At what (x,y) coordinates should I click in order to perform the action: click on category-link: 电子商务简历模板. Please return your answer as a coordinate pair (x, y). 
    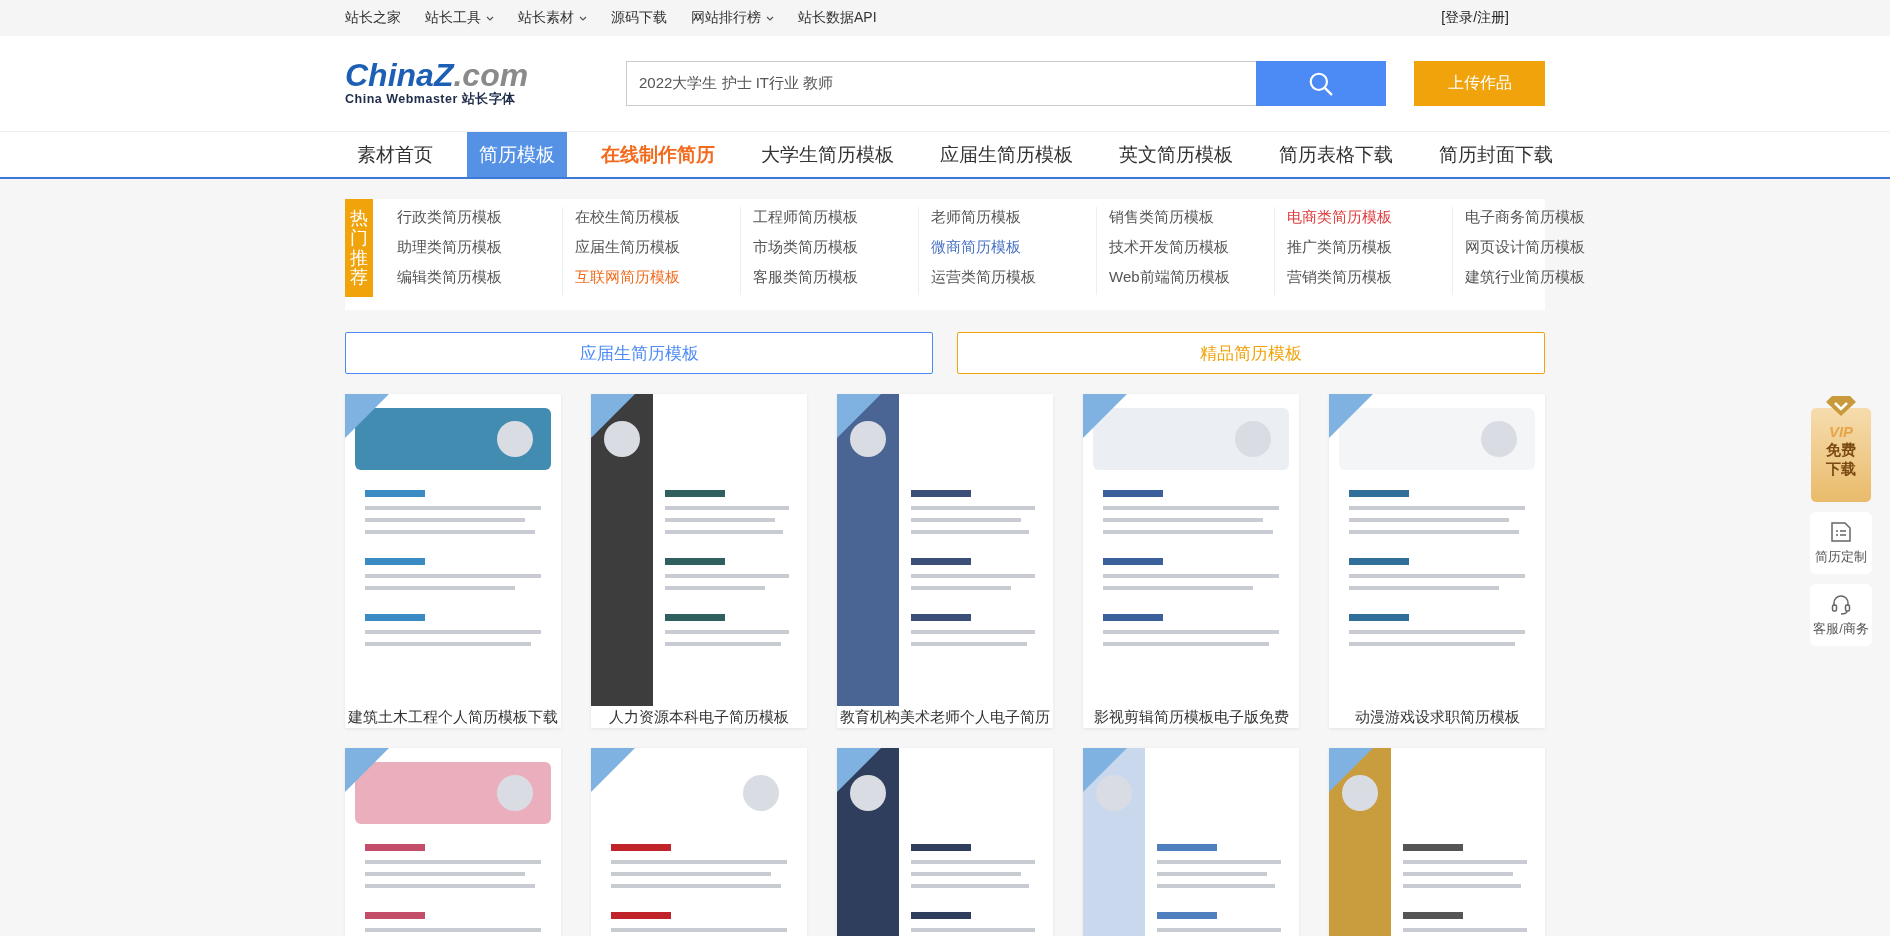
    Looking at the image, I should click on (1547, 217).